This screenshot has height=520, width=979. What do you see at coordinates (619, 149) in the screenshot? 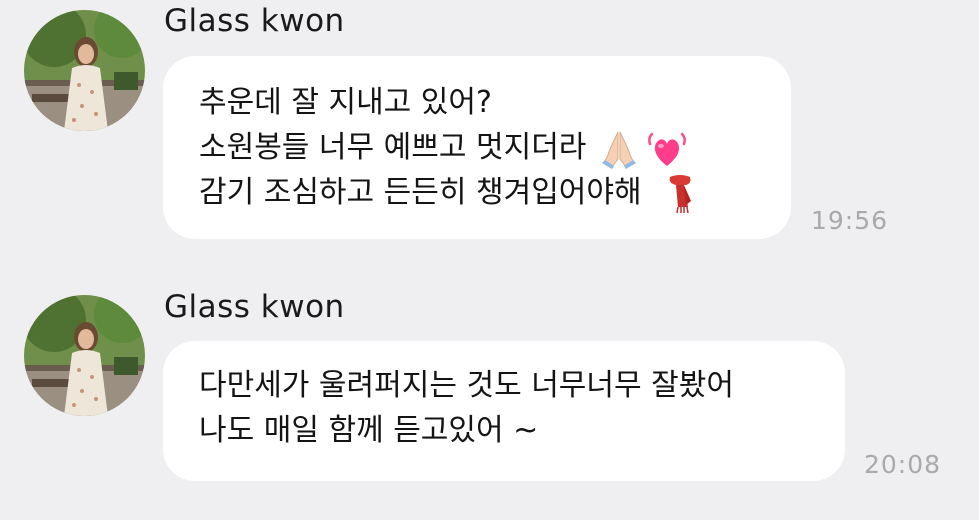
I see `folded-hands-emoji` at bounding box center [619, 149].